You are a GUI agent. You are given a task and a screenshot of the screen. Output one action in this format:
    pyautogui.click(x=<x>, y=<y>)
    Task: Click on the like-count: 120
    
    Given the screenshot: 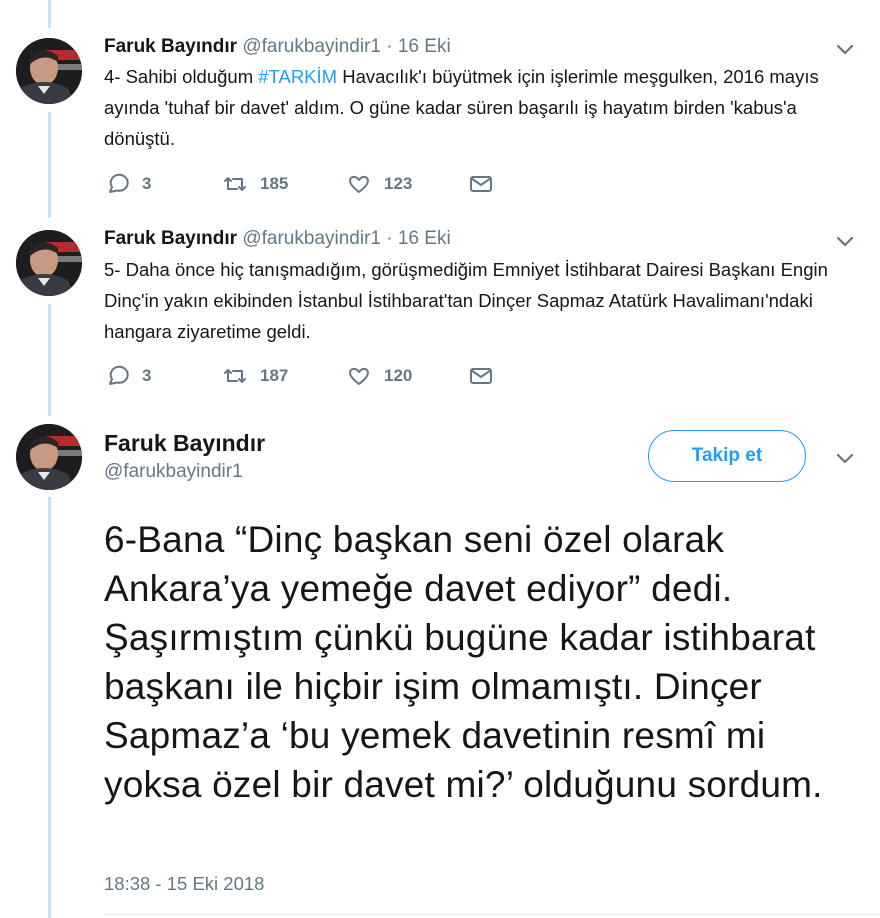 What is the action you would take?
    pyautogui.click(x=398, y=375)
    